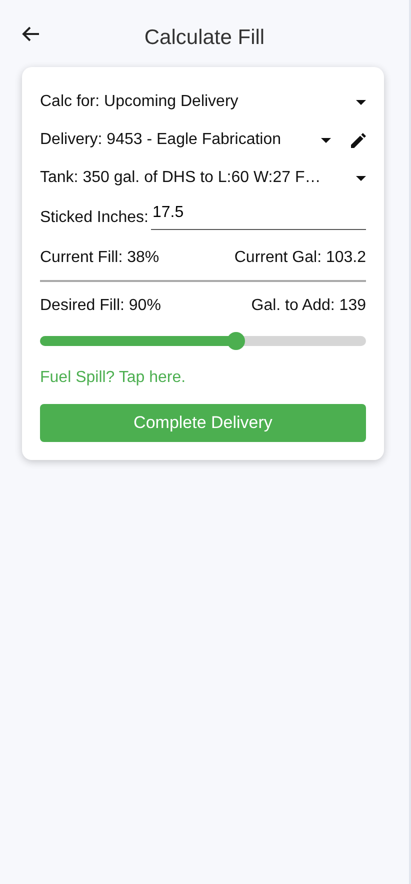 Image resolution: width=411 pixels, height=884 pixels. Describe the element at coordinates (308, 306) in the screenshot. I see `gallons-to-add-text: Gal. to Add: 139` at that location.